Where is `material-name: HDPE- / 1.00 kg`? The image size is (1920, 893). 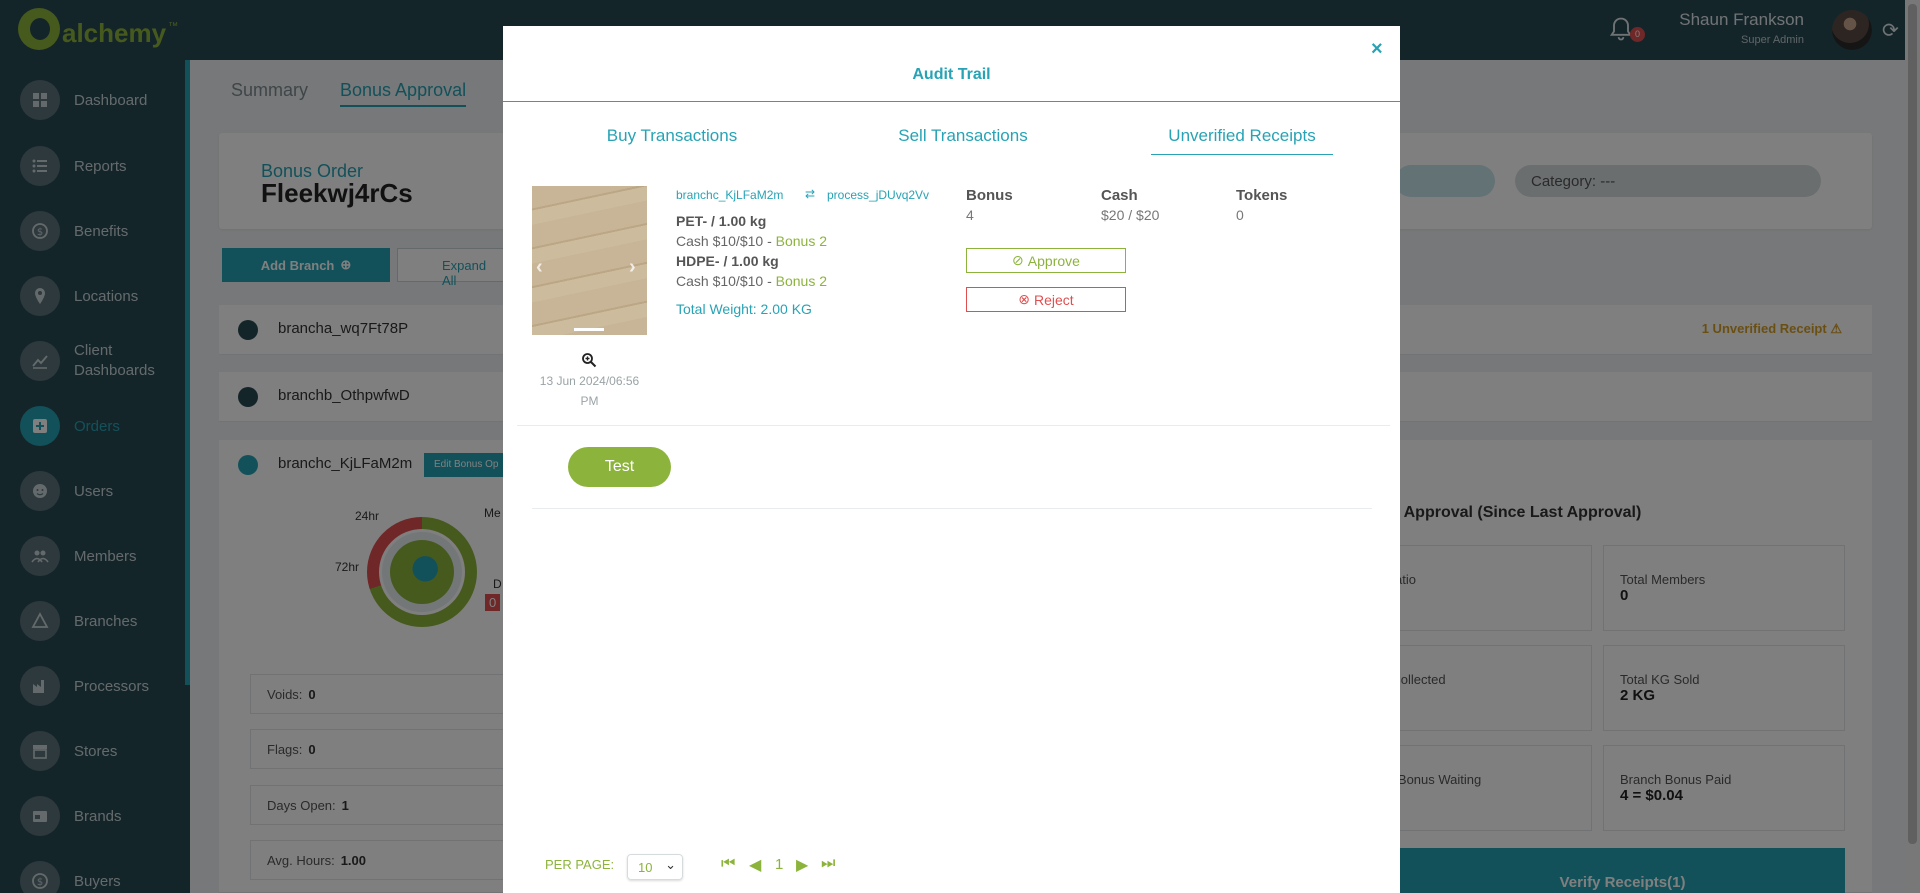
material-name: HDPE- / 1.00 kg is located at coordinates (727, 261).